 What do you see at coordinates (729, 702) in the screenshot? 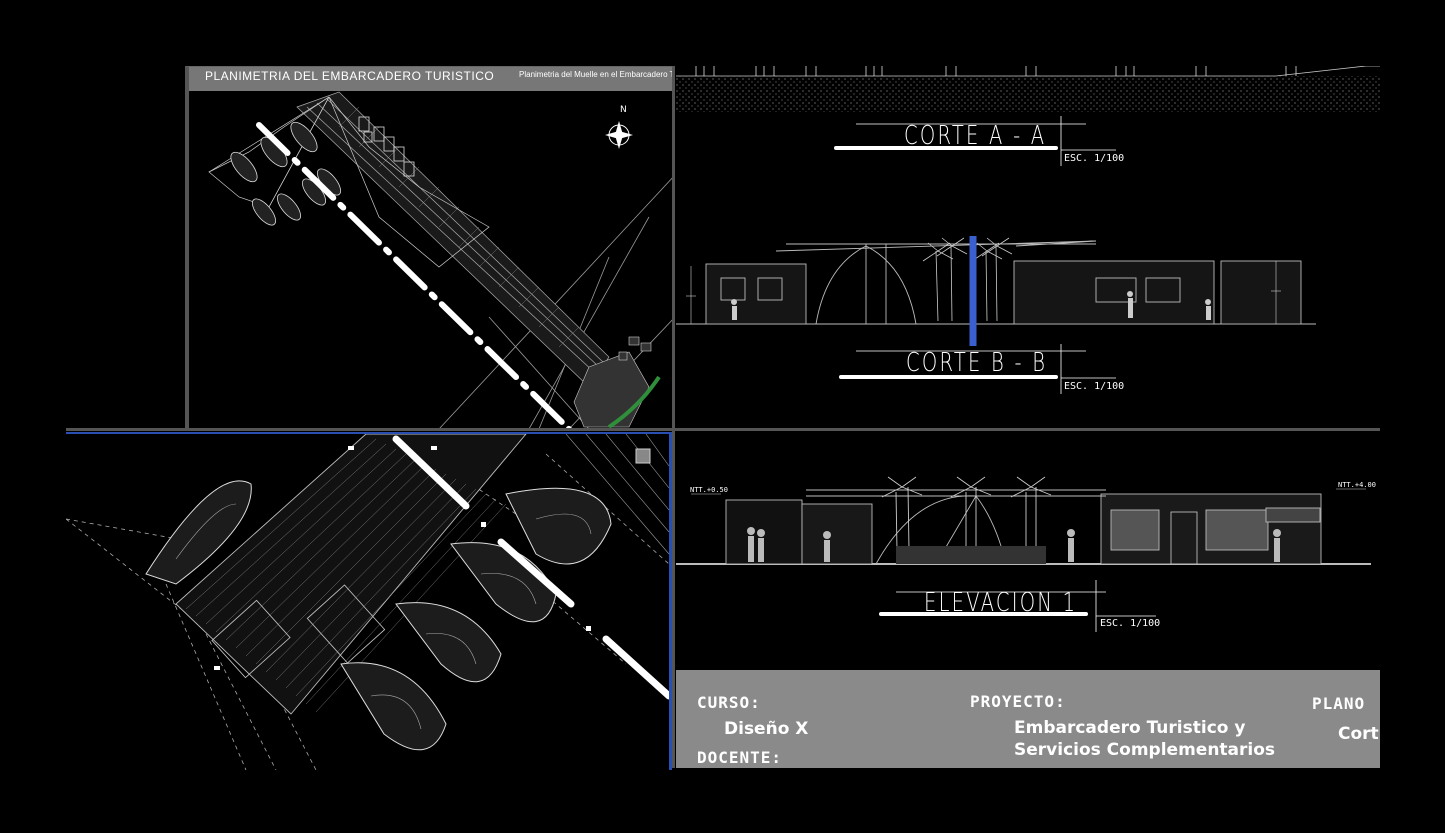
I see `curso-label: CURSO:` at bounding box center [729, 702].